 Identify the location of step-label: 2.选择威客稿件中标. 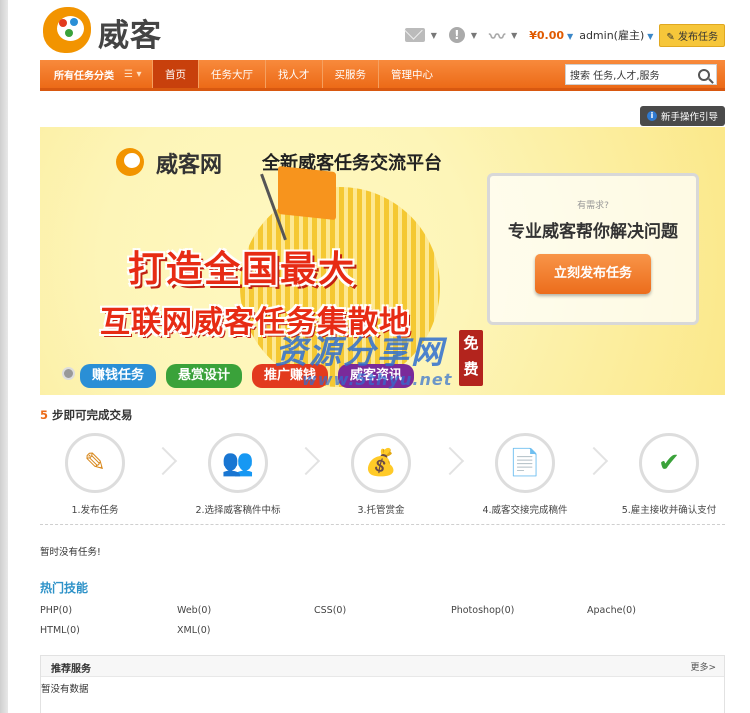
(238, 510).